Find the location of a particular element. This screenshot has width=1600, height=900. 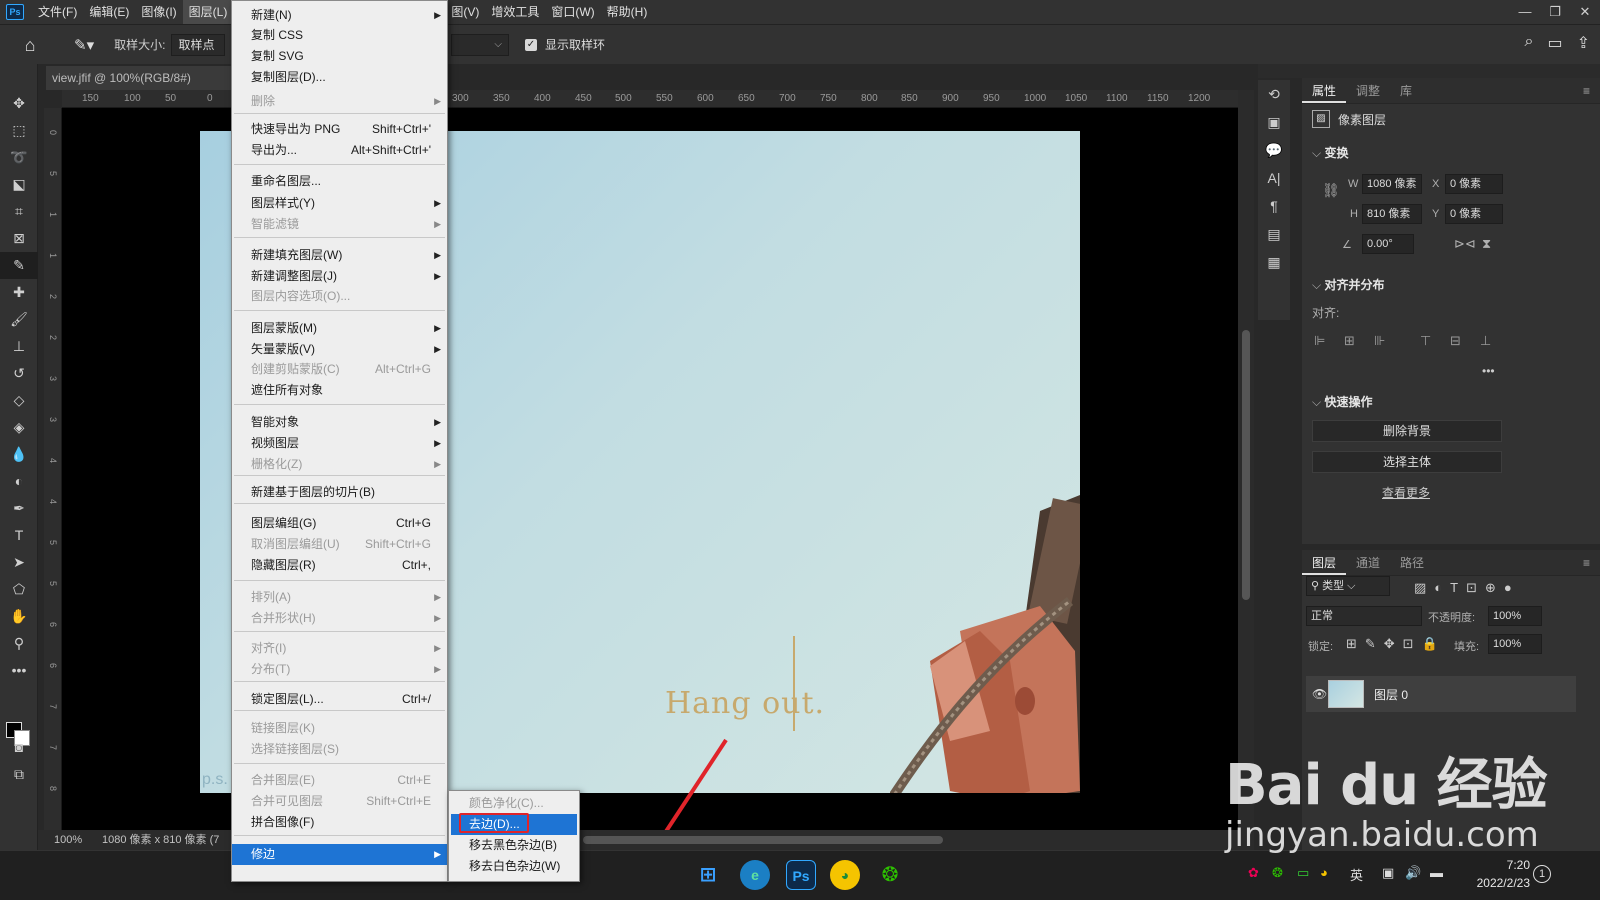

menu-item-rasterize: 栅格化(Z) ▶ is located at coordinates (339, 464).